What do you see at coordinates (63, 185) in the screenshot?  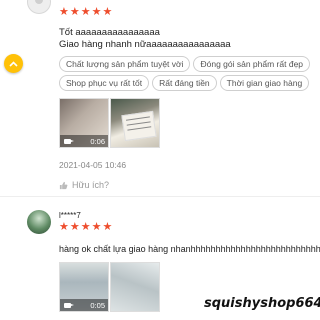 I see `thumb-up-icon` at bounding box center [63, 185].